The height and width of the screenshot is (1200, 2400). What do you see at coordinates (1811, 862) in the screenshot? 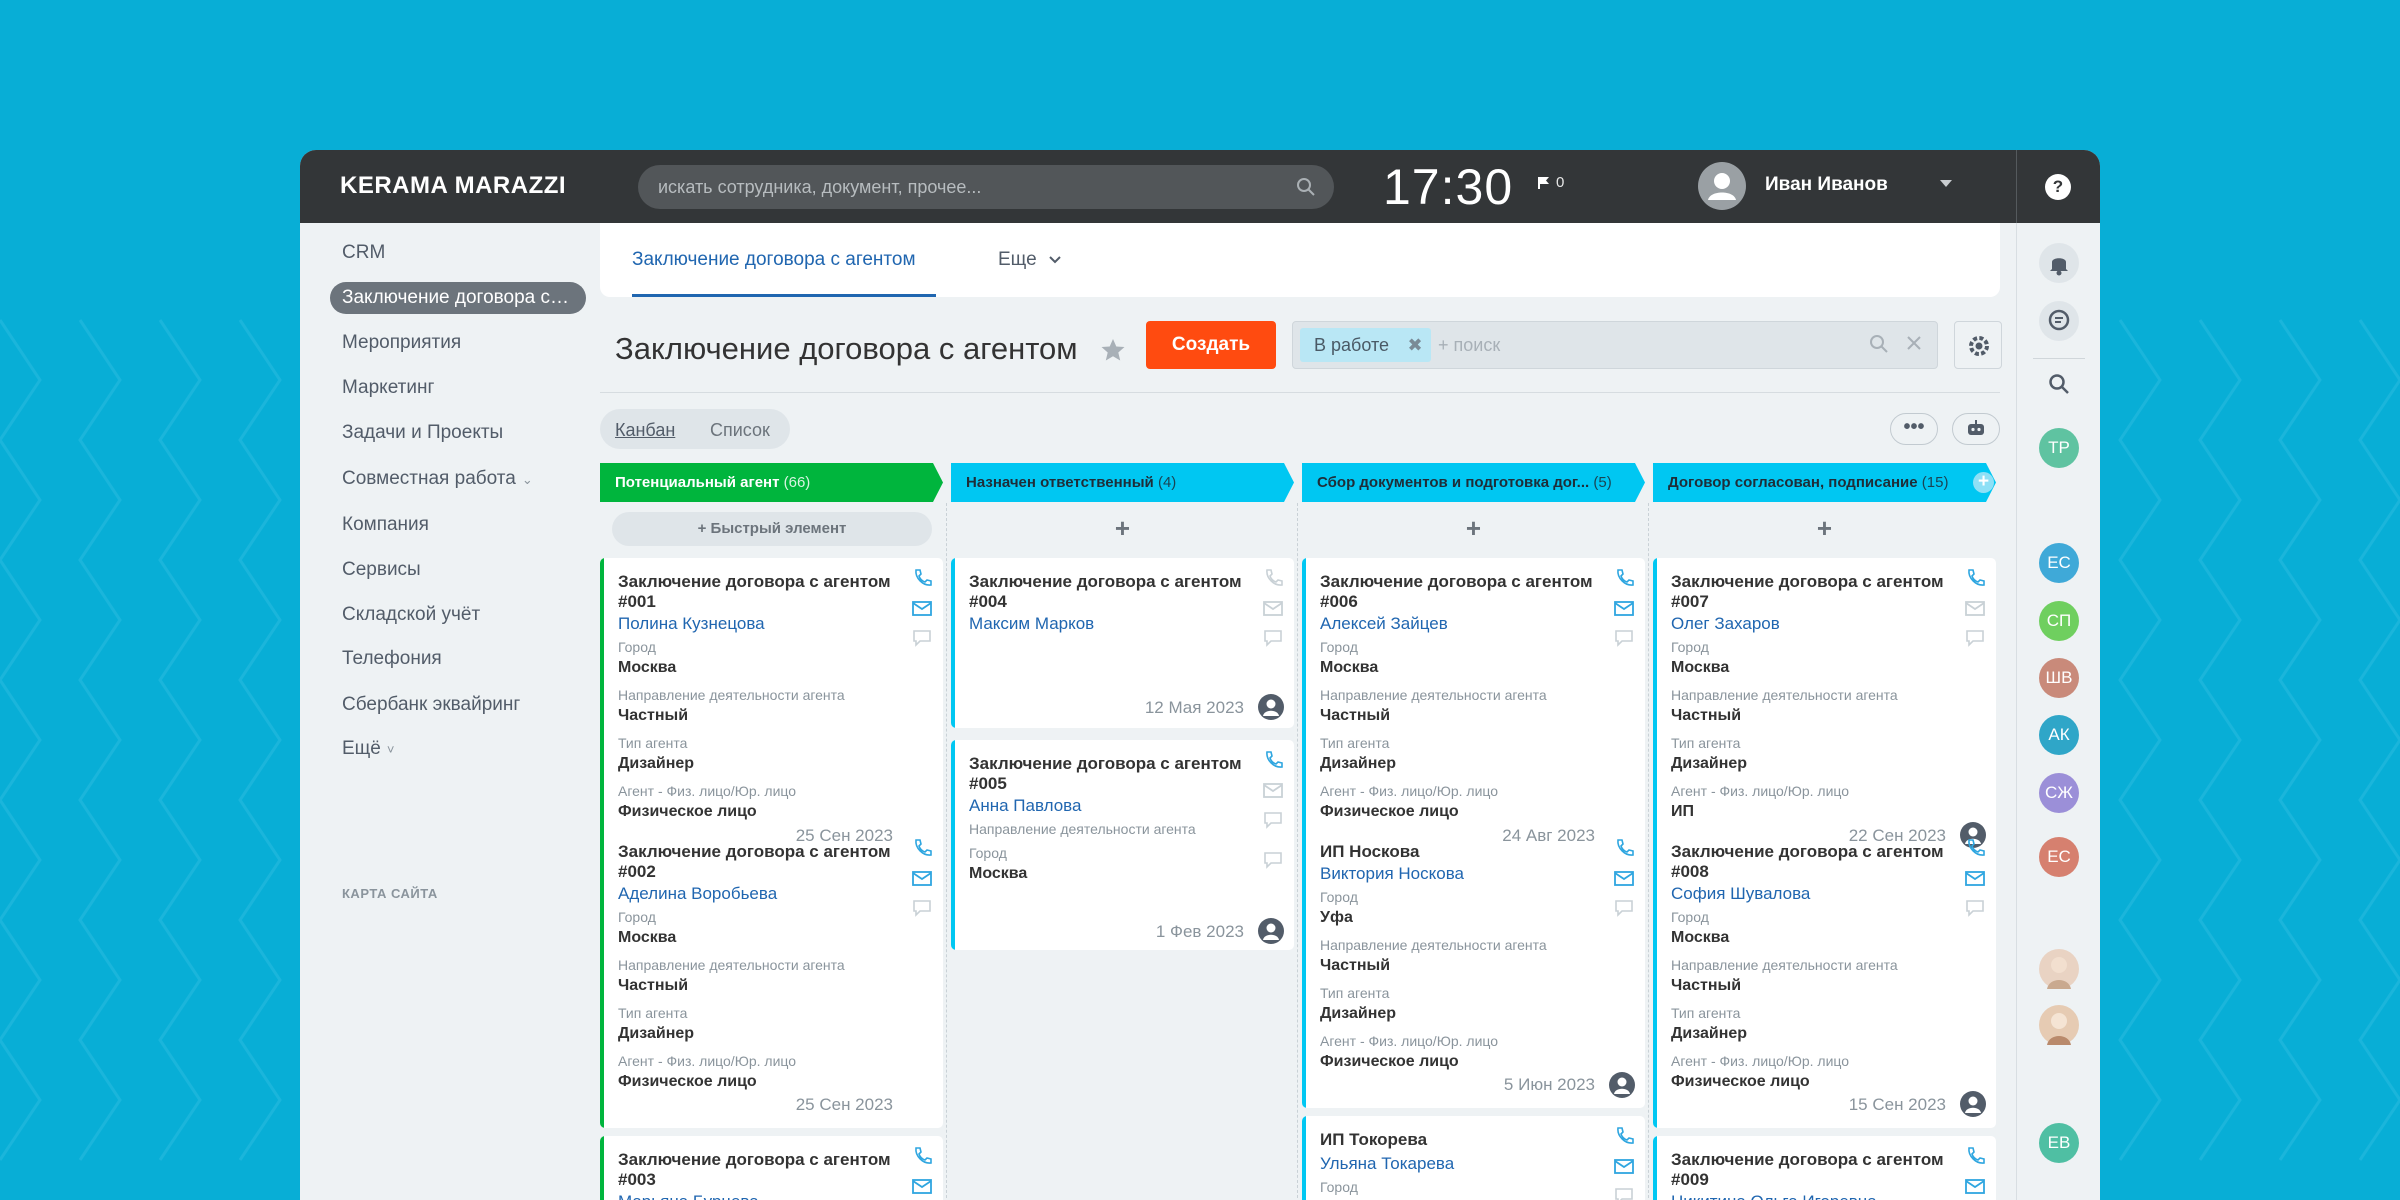
I see `card-title: Заключение договора с агентом #008` at bounding box center [1811, 862].